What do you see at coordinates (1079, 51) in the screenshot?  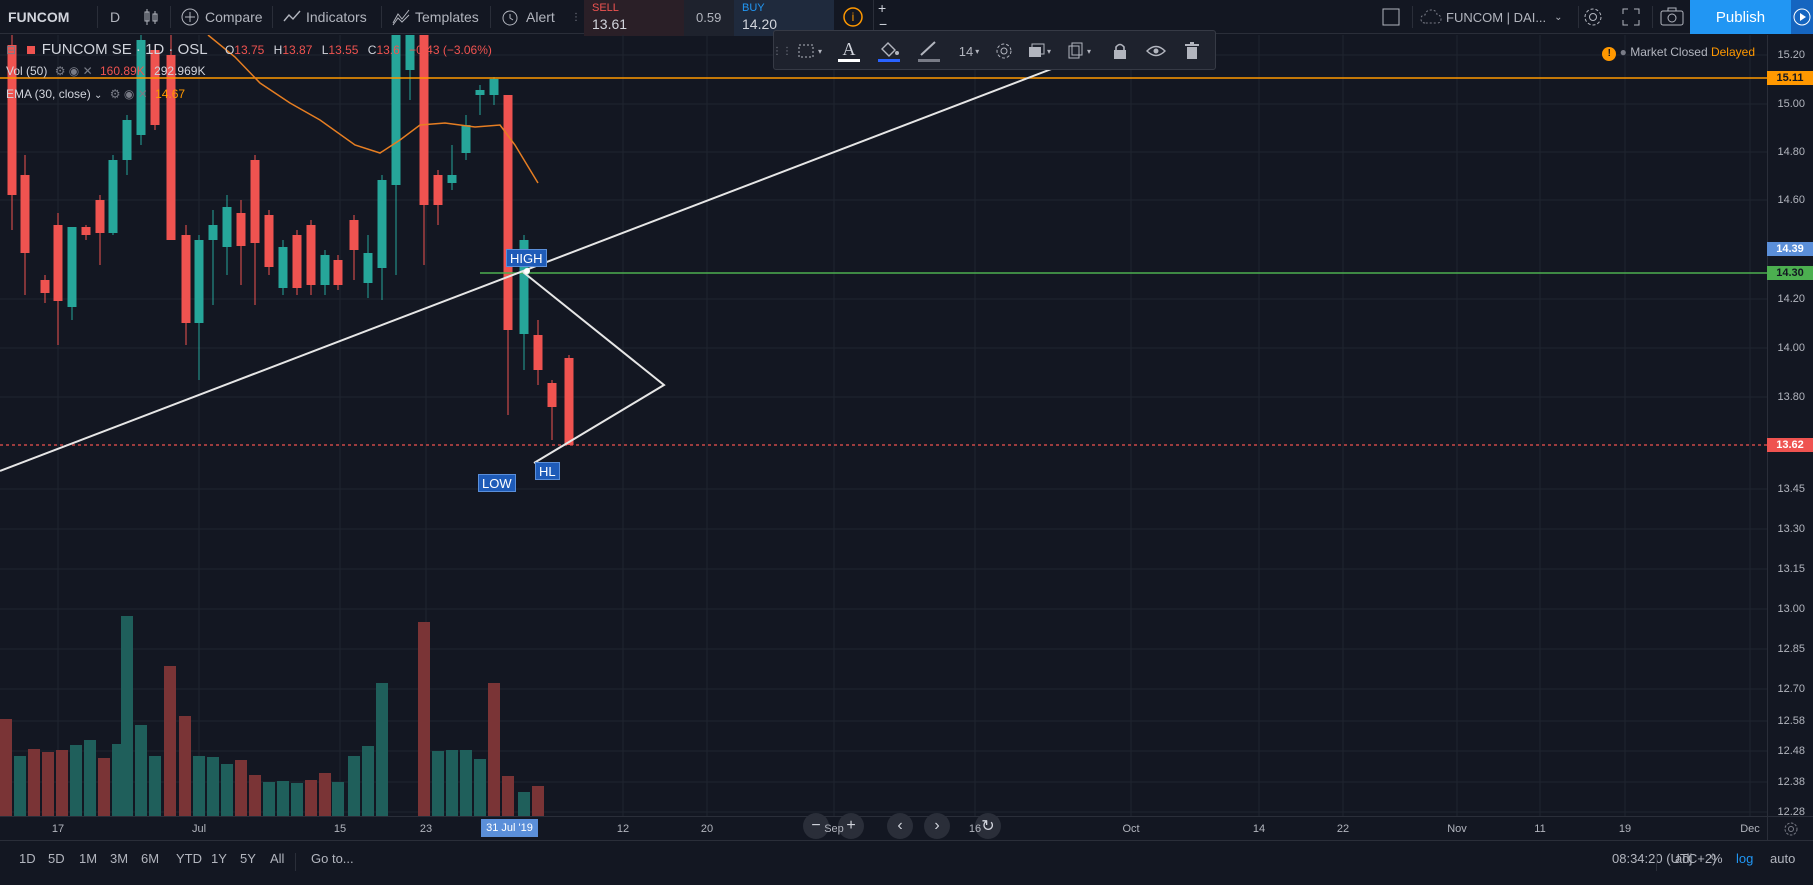 I see `clone-icon: ▾` at bounding box center [1079, 51].